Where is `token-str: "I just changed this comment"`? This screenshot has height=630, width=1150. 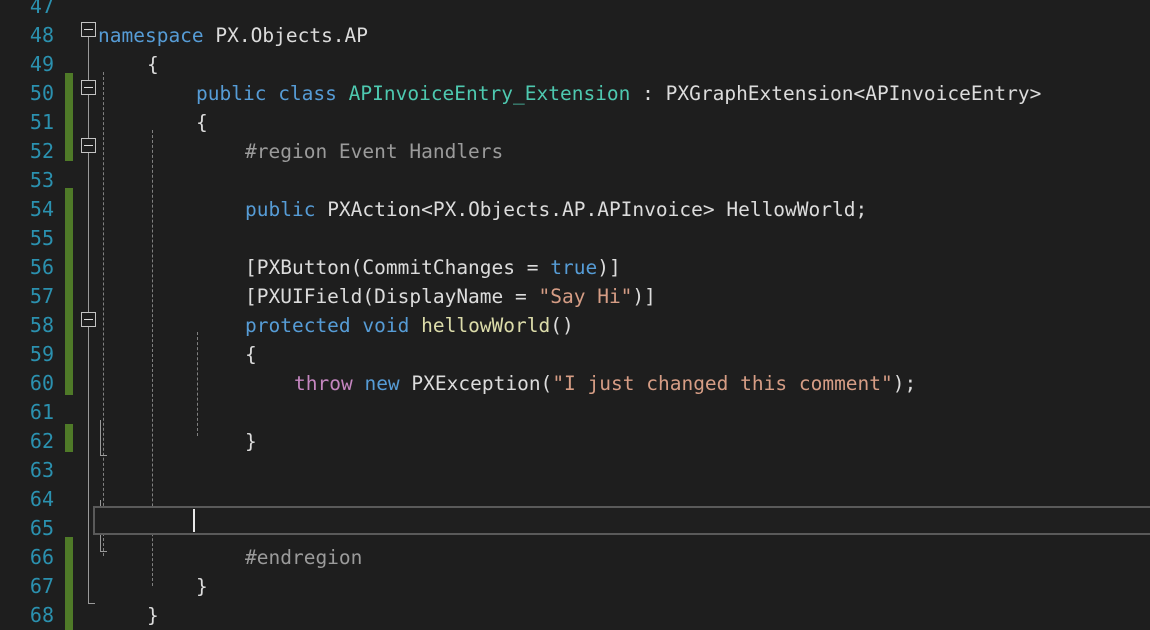
token-str: "I just changed this comment" is located at coordinates (722, 383).